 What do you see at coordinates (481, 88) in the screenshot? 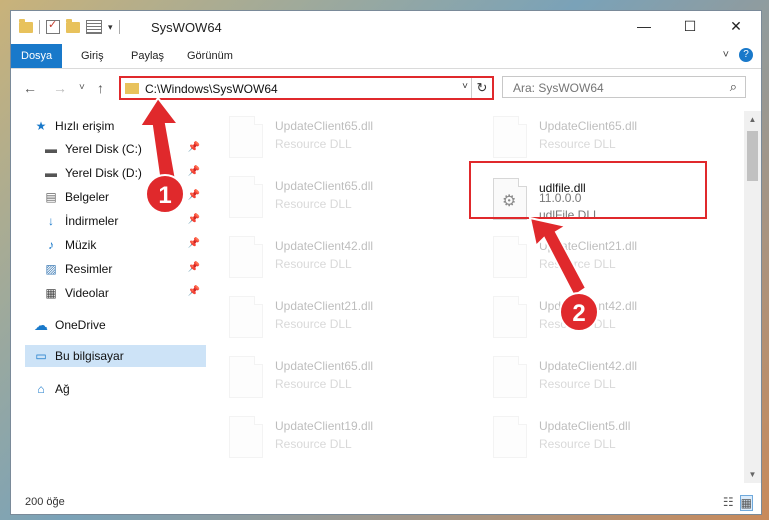
I see `refresh-icon: ↻` at bounding box center [481, 88].